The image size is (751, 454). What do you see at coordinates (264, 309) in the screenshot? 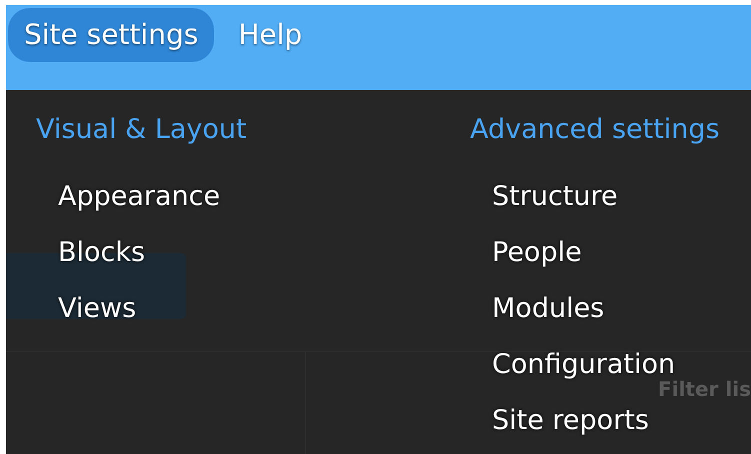
I see `menu-item: Views` at bounding box center [264, 309].